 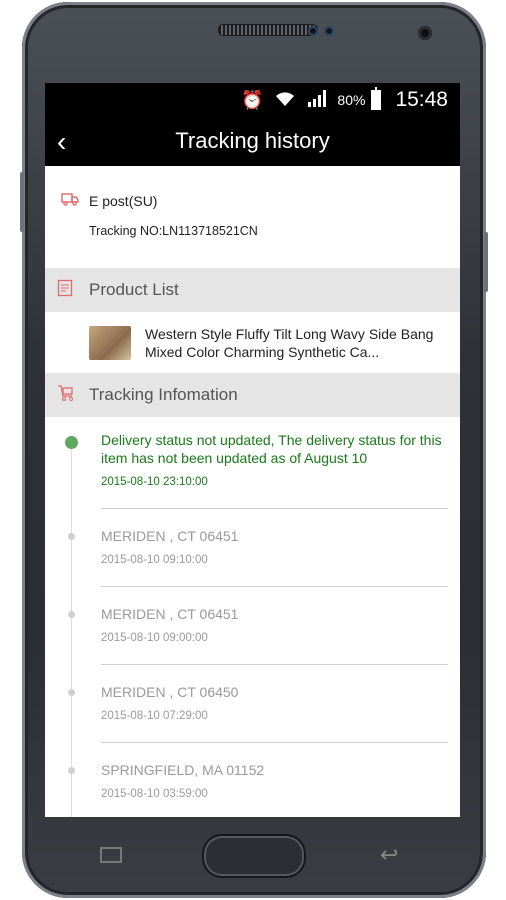 What do you see at coordinates (154, 716) in the screenshot?
I see `event-date: 2015-08-10 07:29:00` at bounding box center [154, 716].